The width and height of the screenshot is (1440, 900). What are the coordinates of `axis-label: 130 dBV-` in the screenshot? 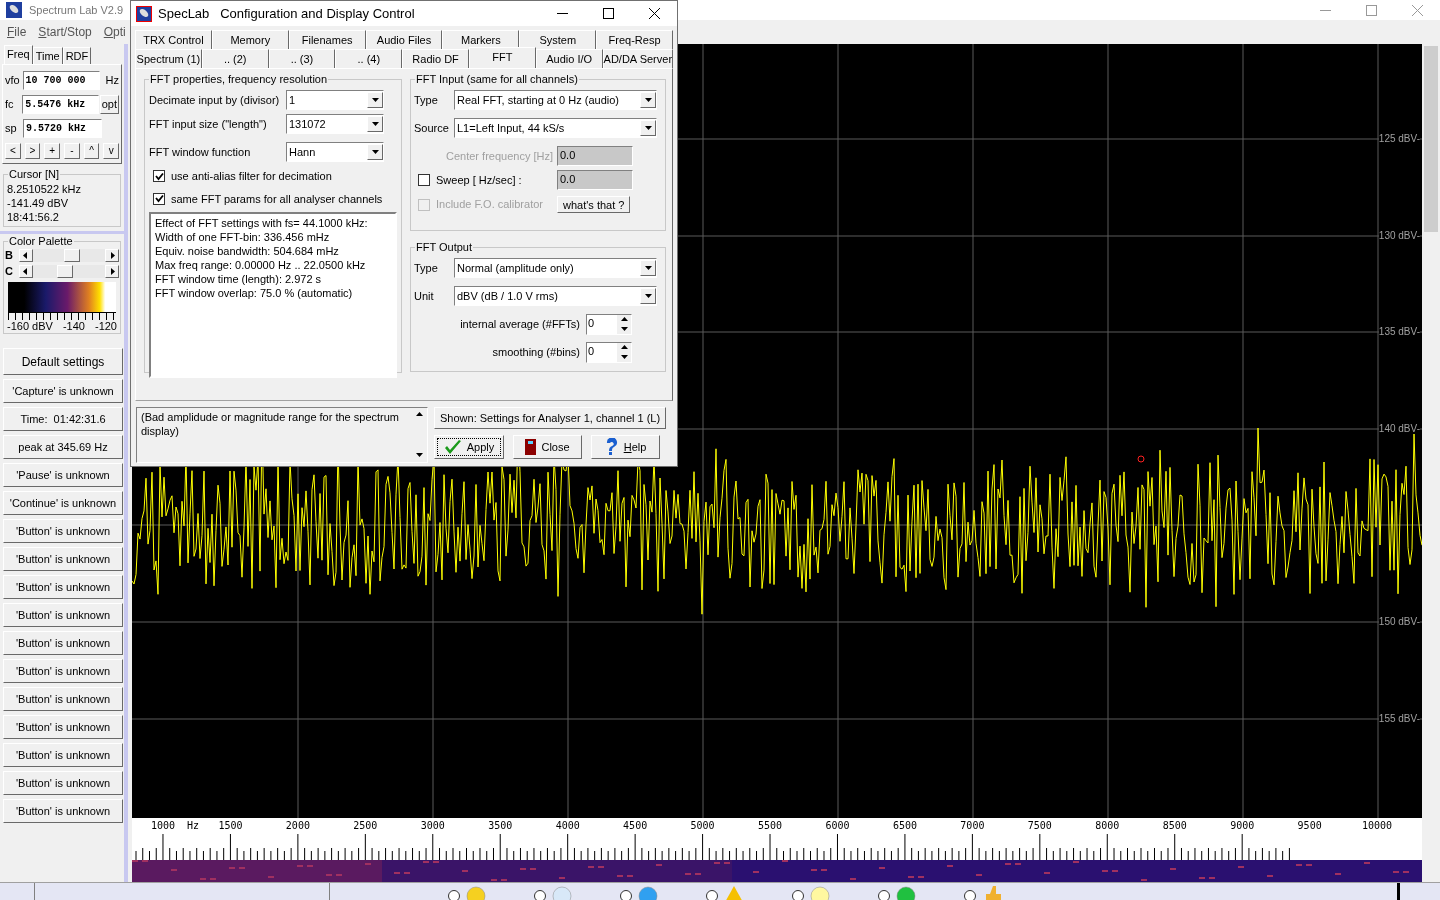 It's located at (1399, 236).